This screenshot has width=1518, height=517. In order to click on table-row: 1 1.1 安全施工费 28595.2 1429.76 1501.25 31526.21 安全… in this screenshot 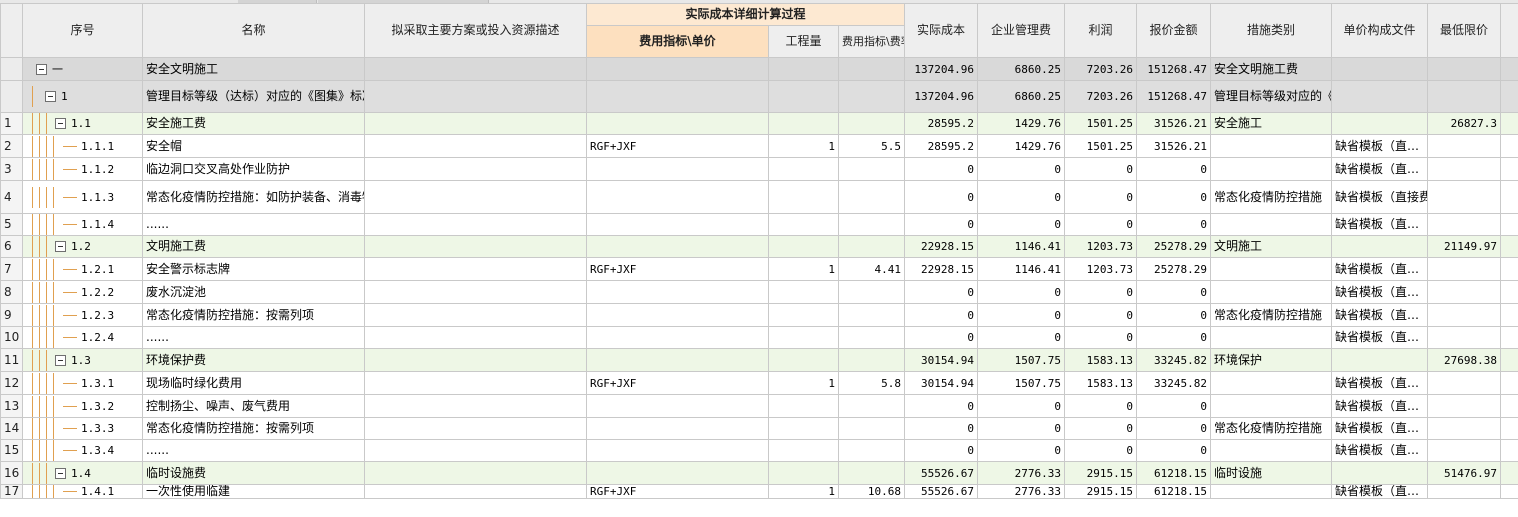, I will do `click(759, 123)`.